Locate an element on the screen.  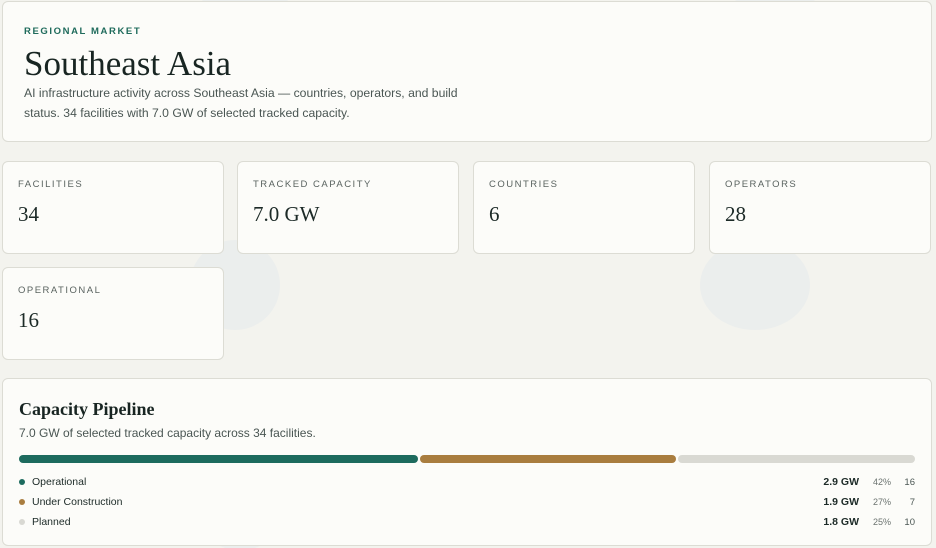
stat-value: 6 is located at coordinates (494, 214).